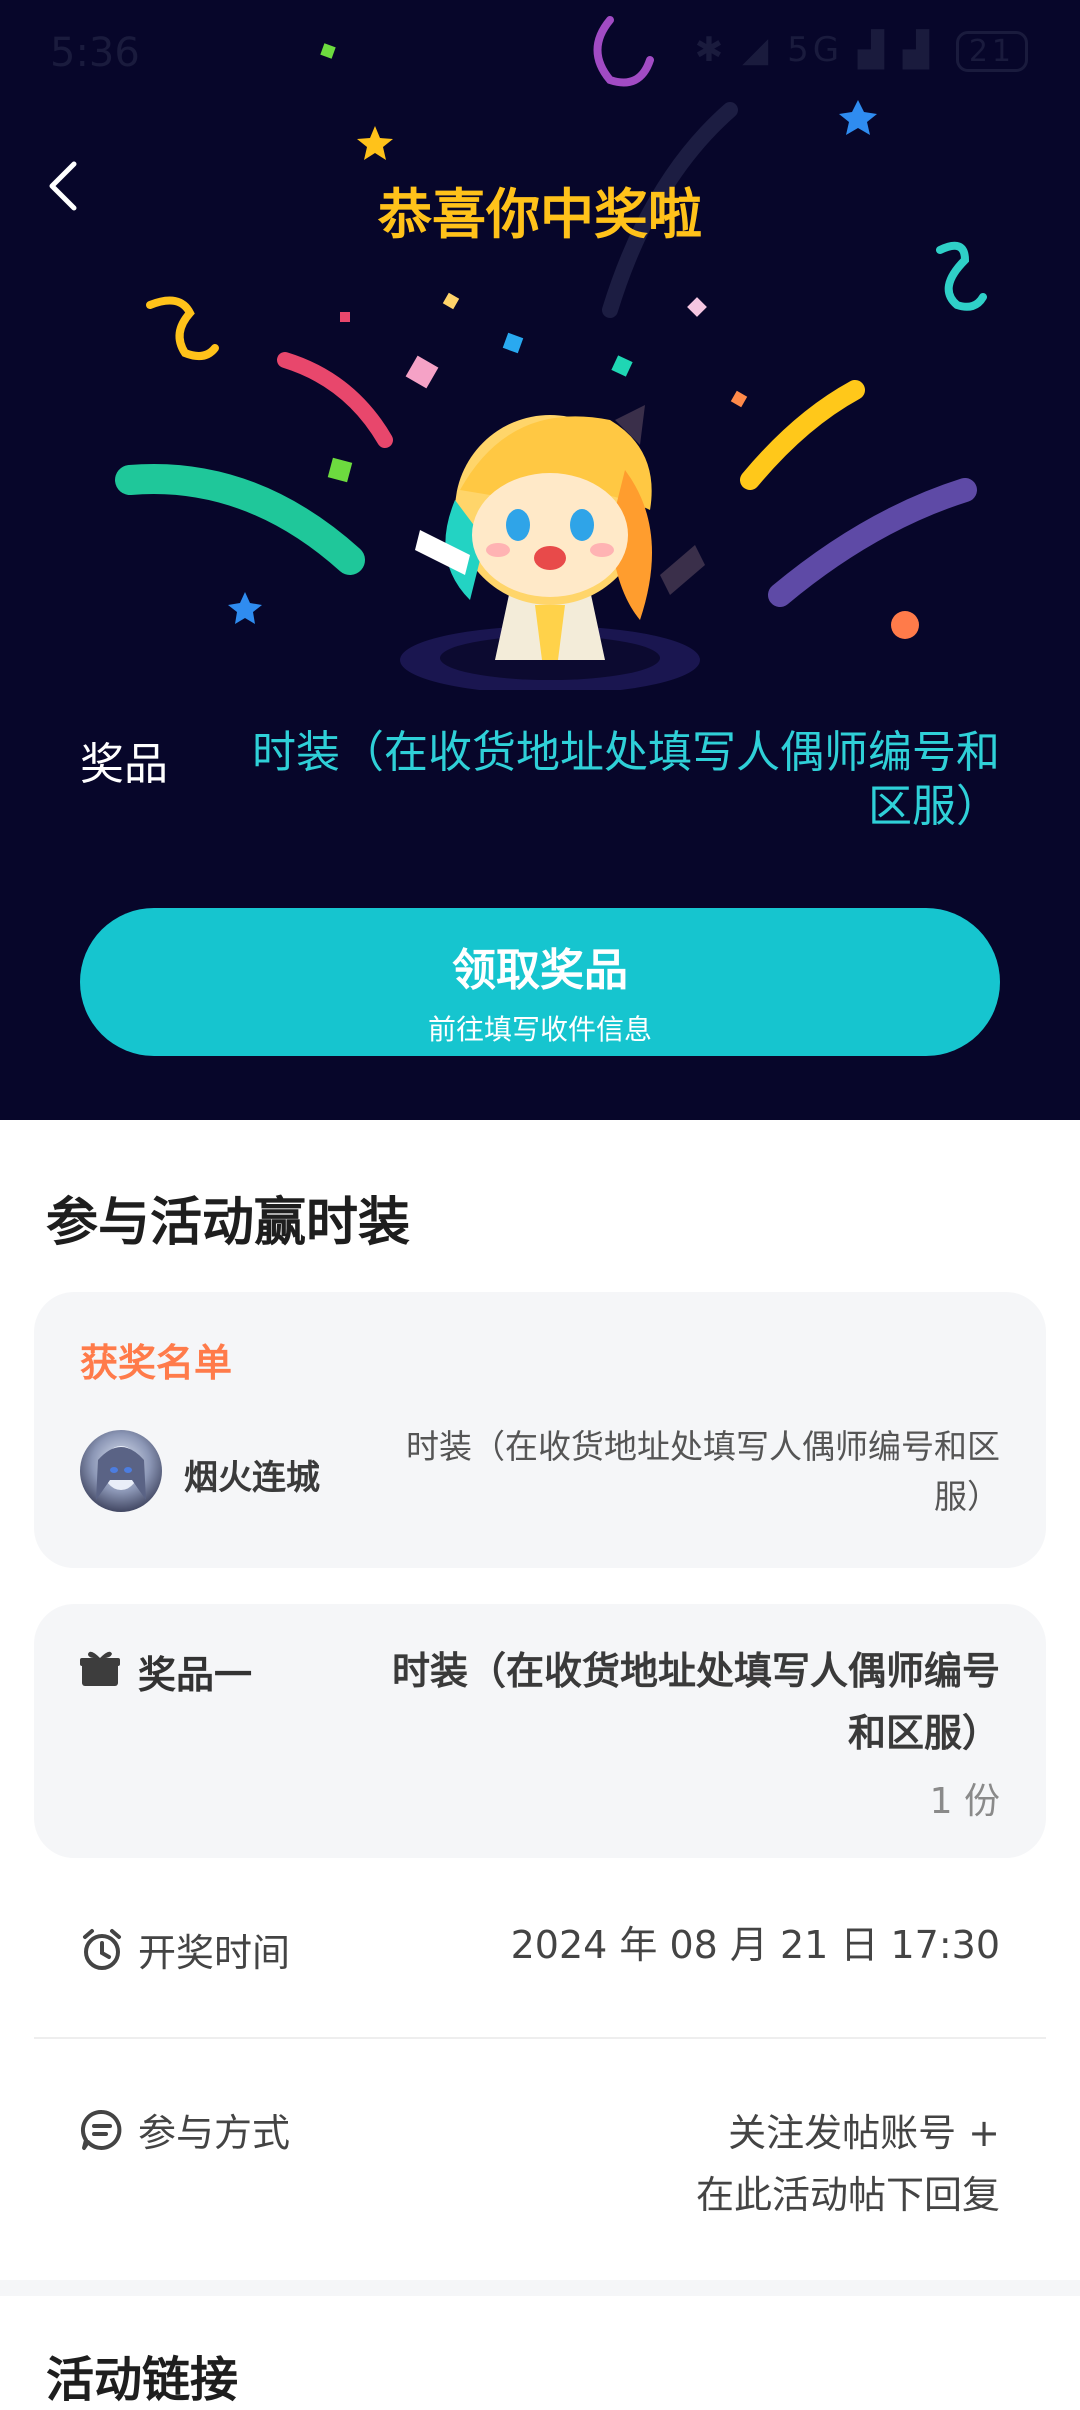 The height and width of the screenshot is (2410, 1080). I want to click on status-icons: ✱ ◢ 5G ▟ ▟ 21, so click(861, 51).